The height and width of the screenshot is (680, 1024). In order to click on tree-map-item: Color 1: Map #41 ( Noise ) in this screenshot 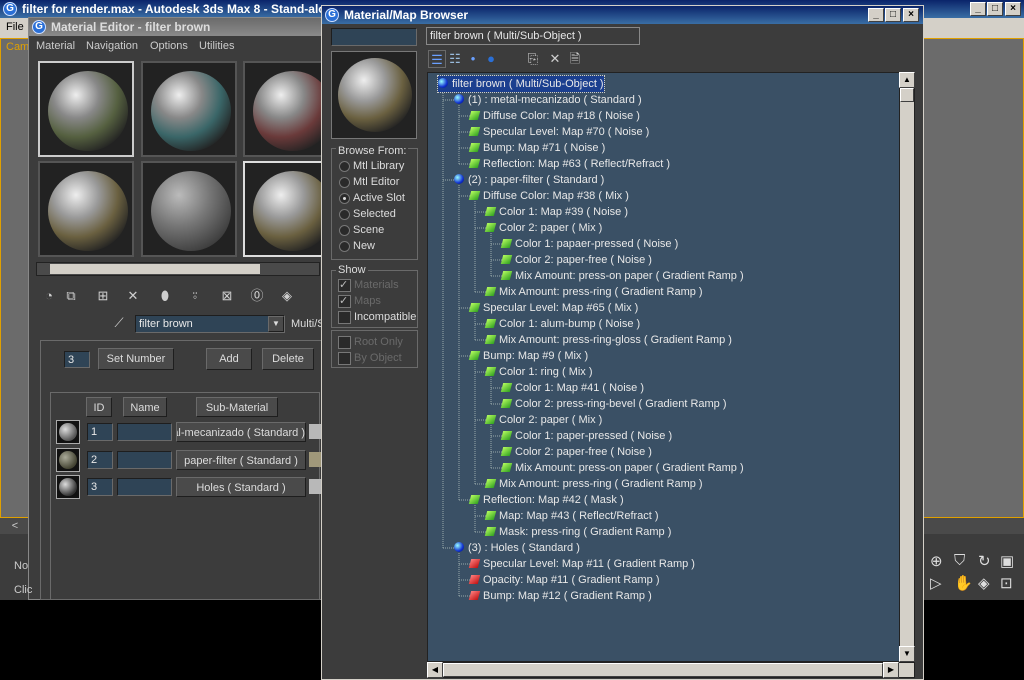, I will do `click(572, 388)`.